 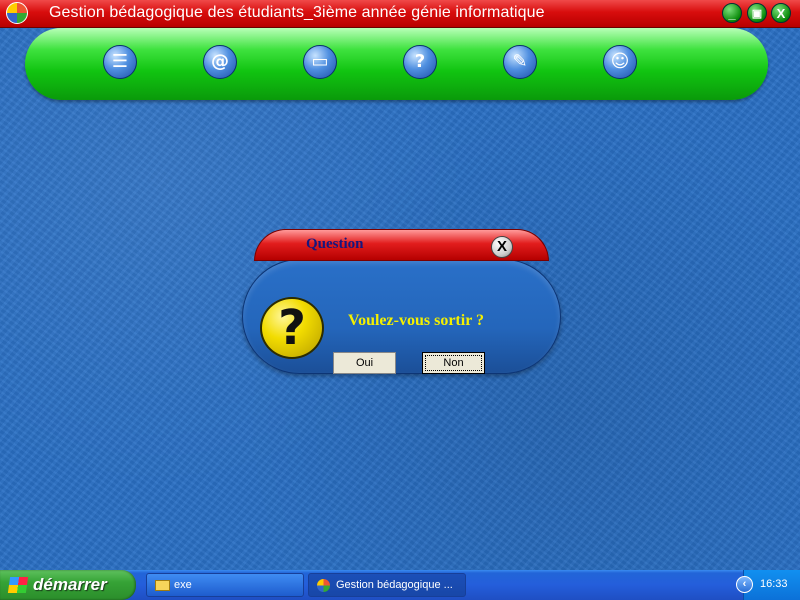 I want to click on question-icon: ?, so click(x=292, y=328).